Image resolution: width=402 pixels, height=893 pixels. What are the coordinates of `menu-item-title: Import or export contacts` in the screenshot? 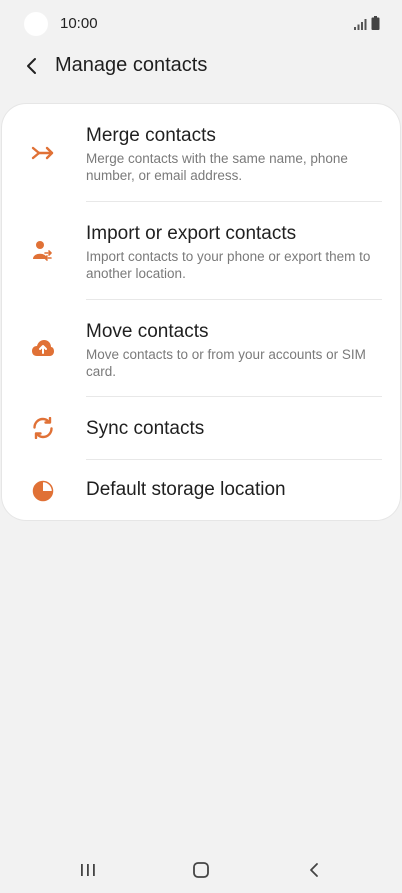 It's located at (191, 233).